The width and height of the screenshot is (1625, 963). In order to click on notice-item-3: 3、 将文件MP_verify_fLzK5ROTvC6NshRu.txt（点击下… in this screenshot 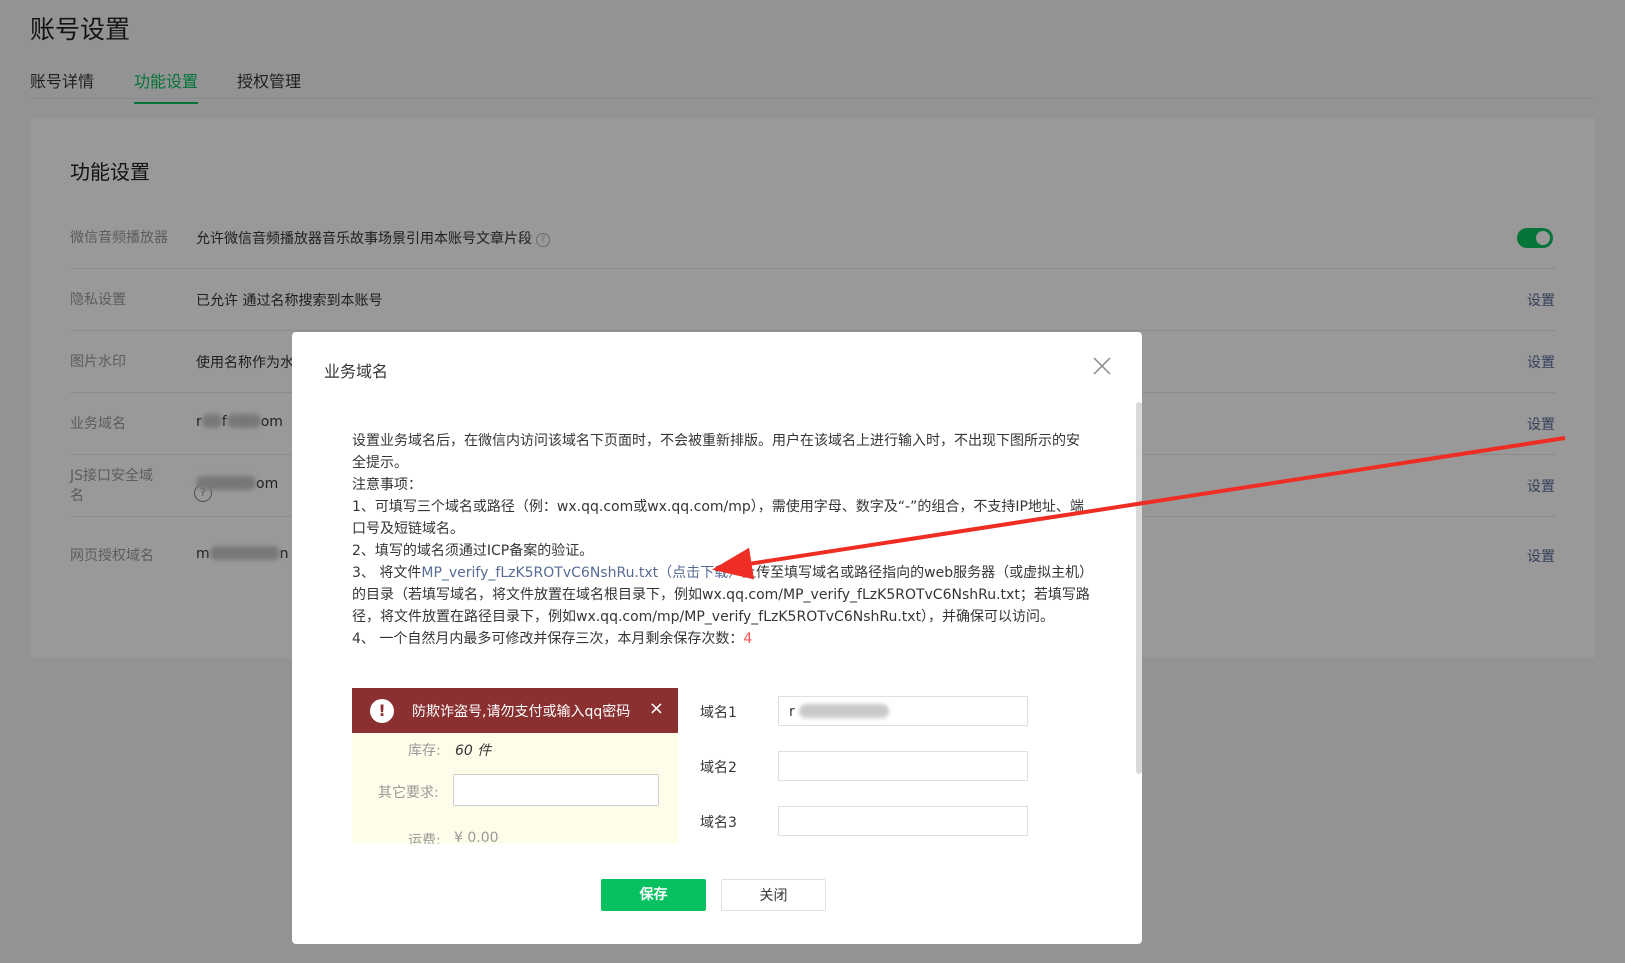, I will do `click(721, 595)`.